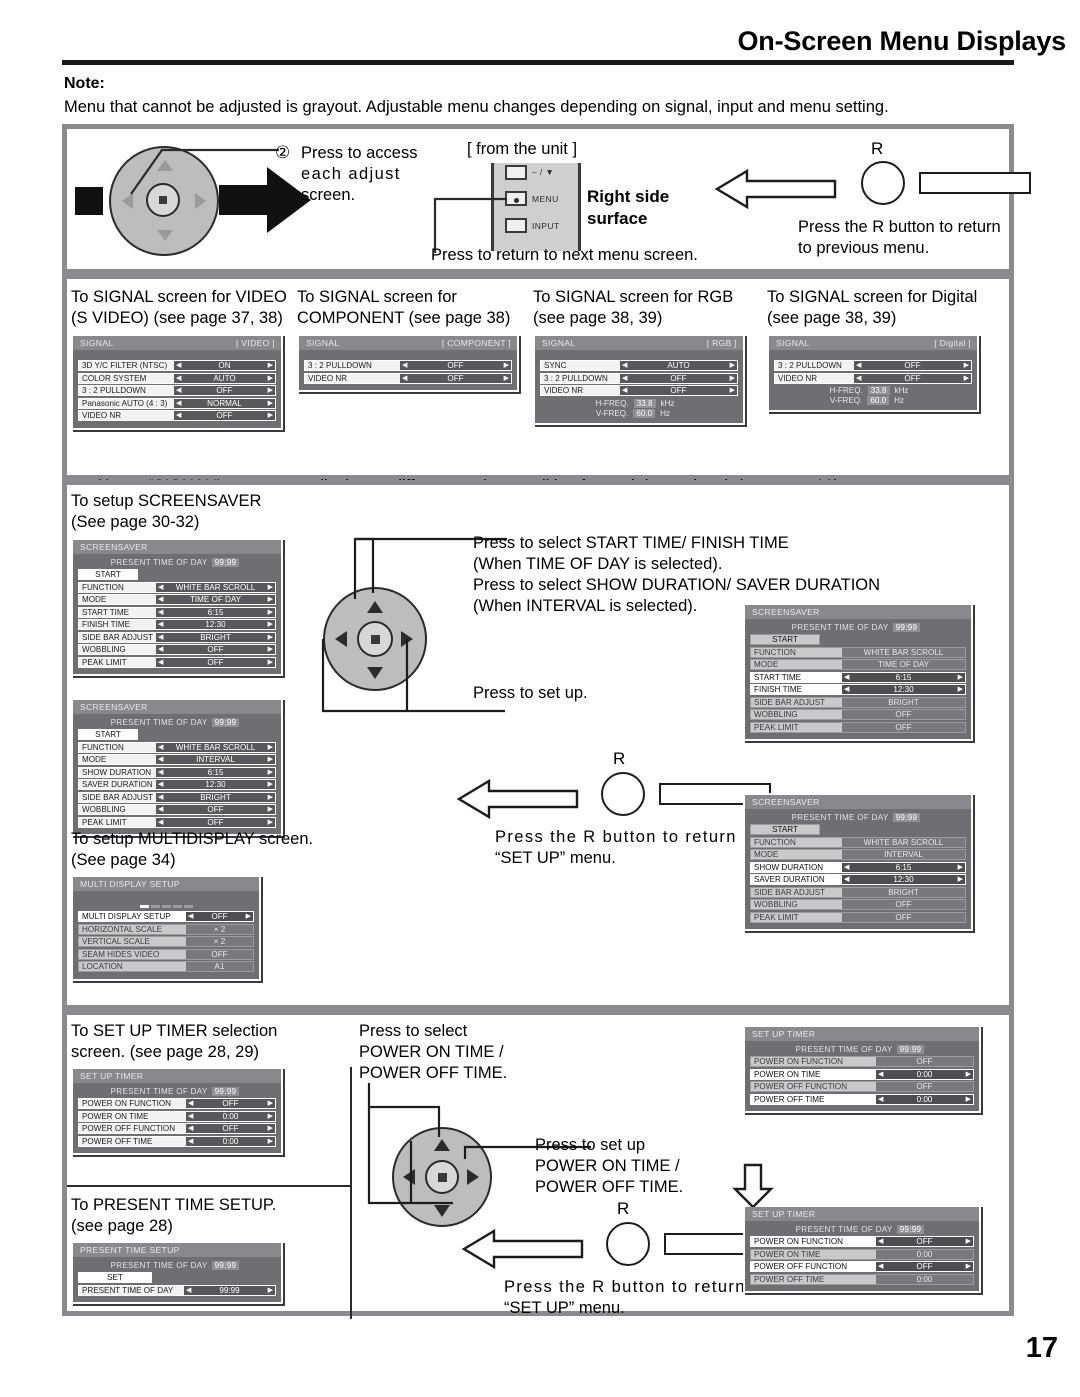 This screenshot has height=1397, width=1080. I want to click on osd-row: PRESENT TIME OF DAY ◀ ▶ 99:99, so click(177, 1290).